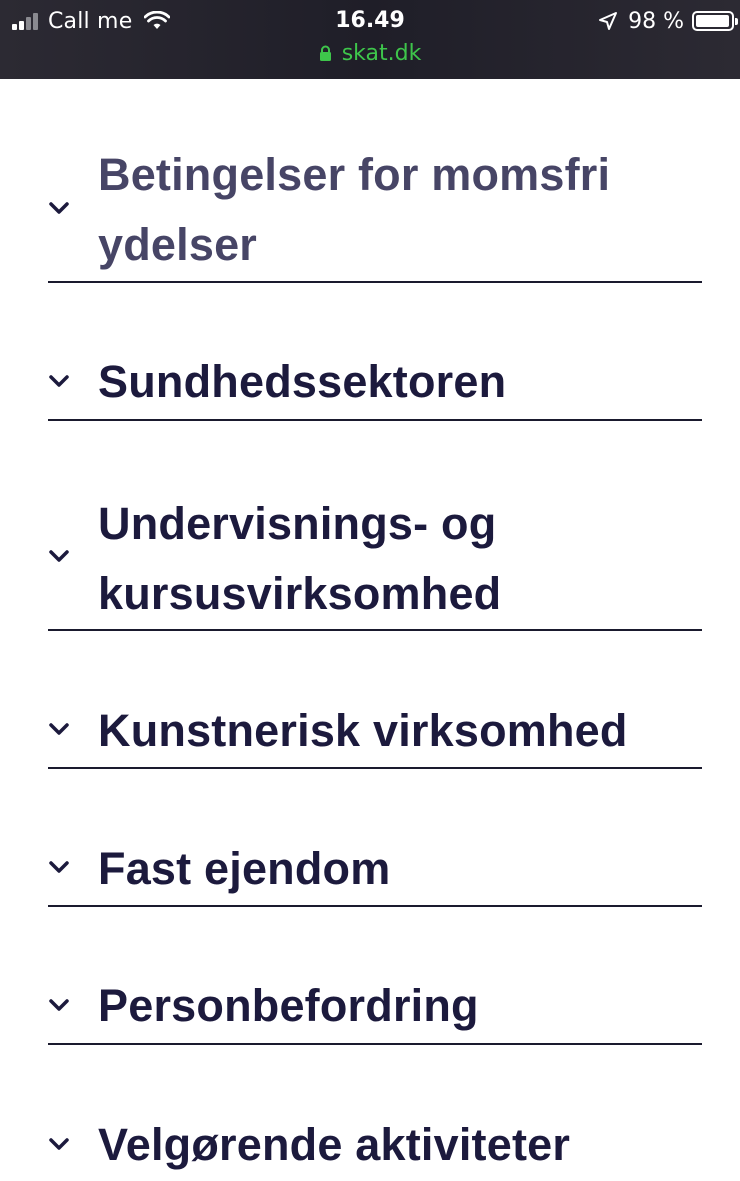 This screenshot has height=1181, width=740. I want to click on accordion-item-personbefordring: Personbefordring, so click(375, 1008).